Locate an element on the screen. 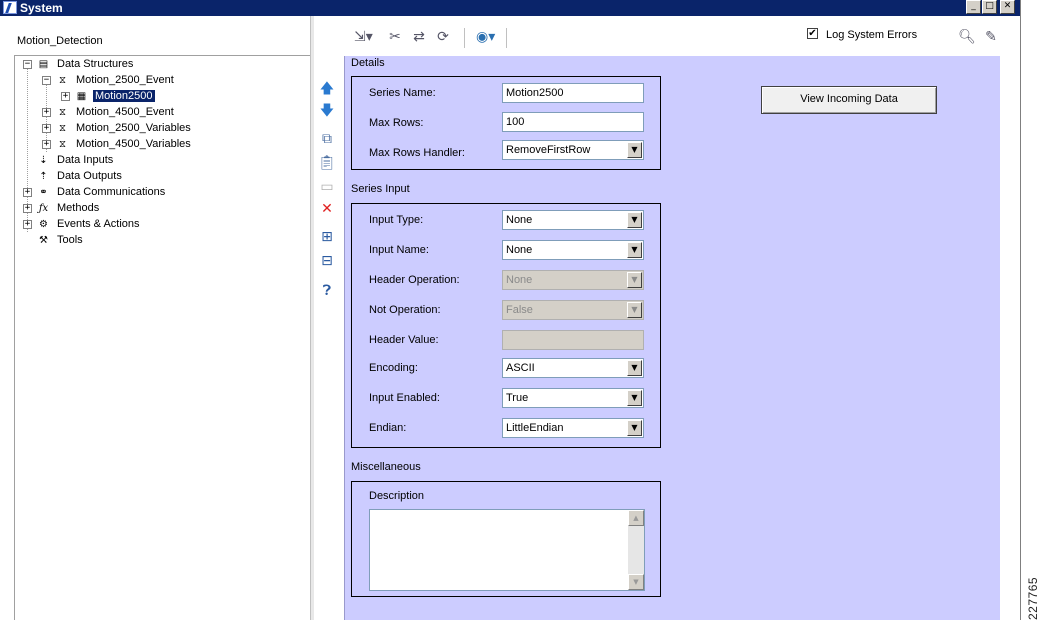 The image size is (1040, 620). max-rows-handler-select: RemoveFirstRow ▼ is located at coordinates (573, 150).